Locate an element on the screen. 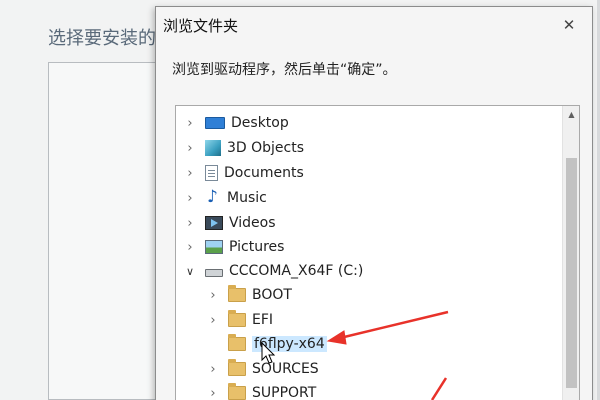  tree-item-pictures: › Pictures is located at coordinates (233, 247).